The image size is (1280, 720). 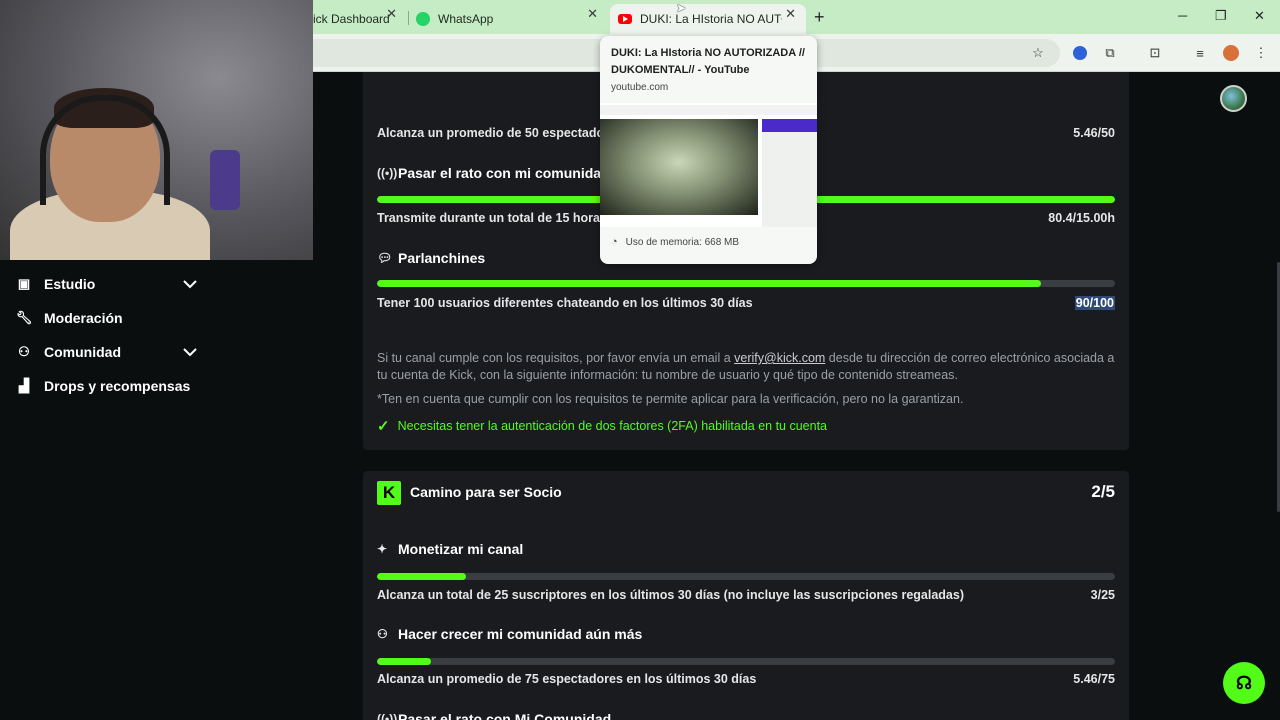 What do you see at coordinates (1094, 133) in the screenshot?
I see `goal-value: 5.46/50` at bounding box center [1094, 133].